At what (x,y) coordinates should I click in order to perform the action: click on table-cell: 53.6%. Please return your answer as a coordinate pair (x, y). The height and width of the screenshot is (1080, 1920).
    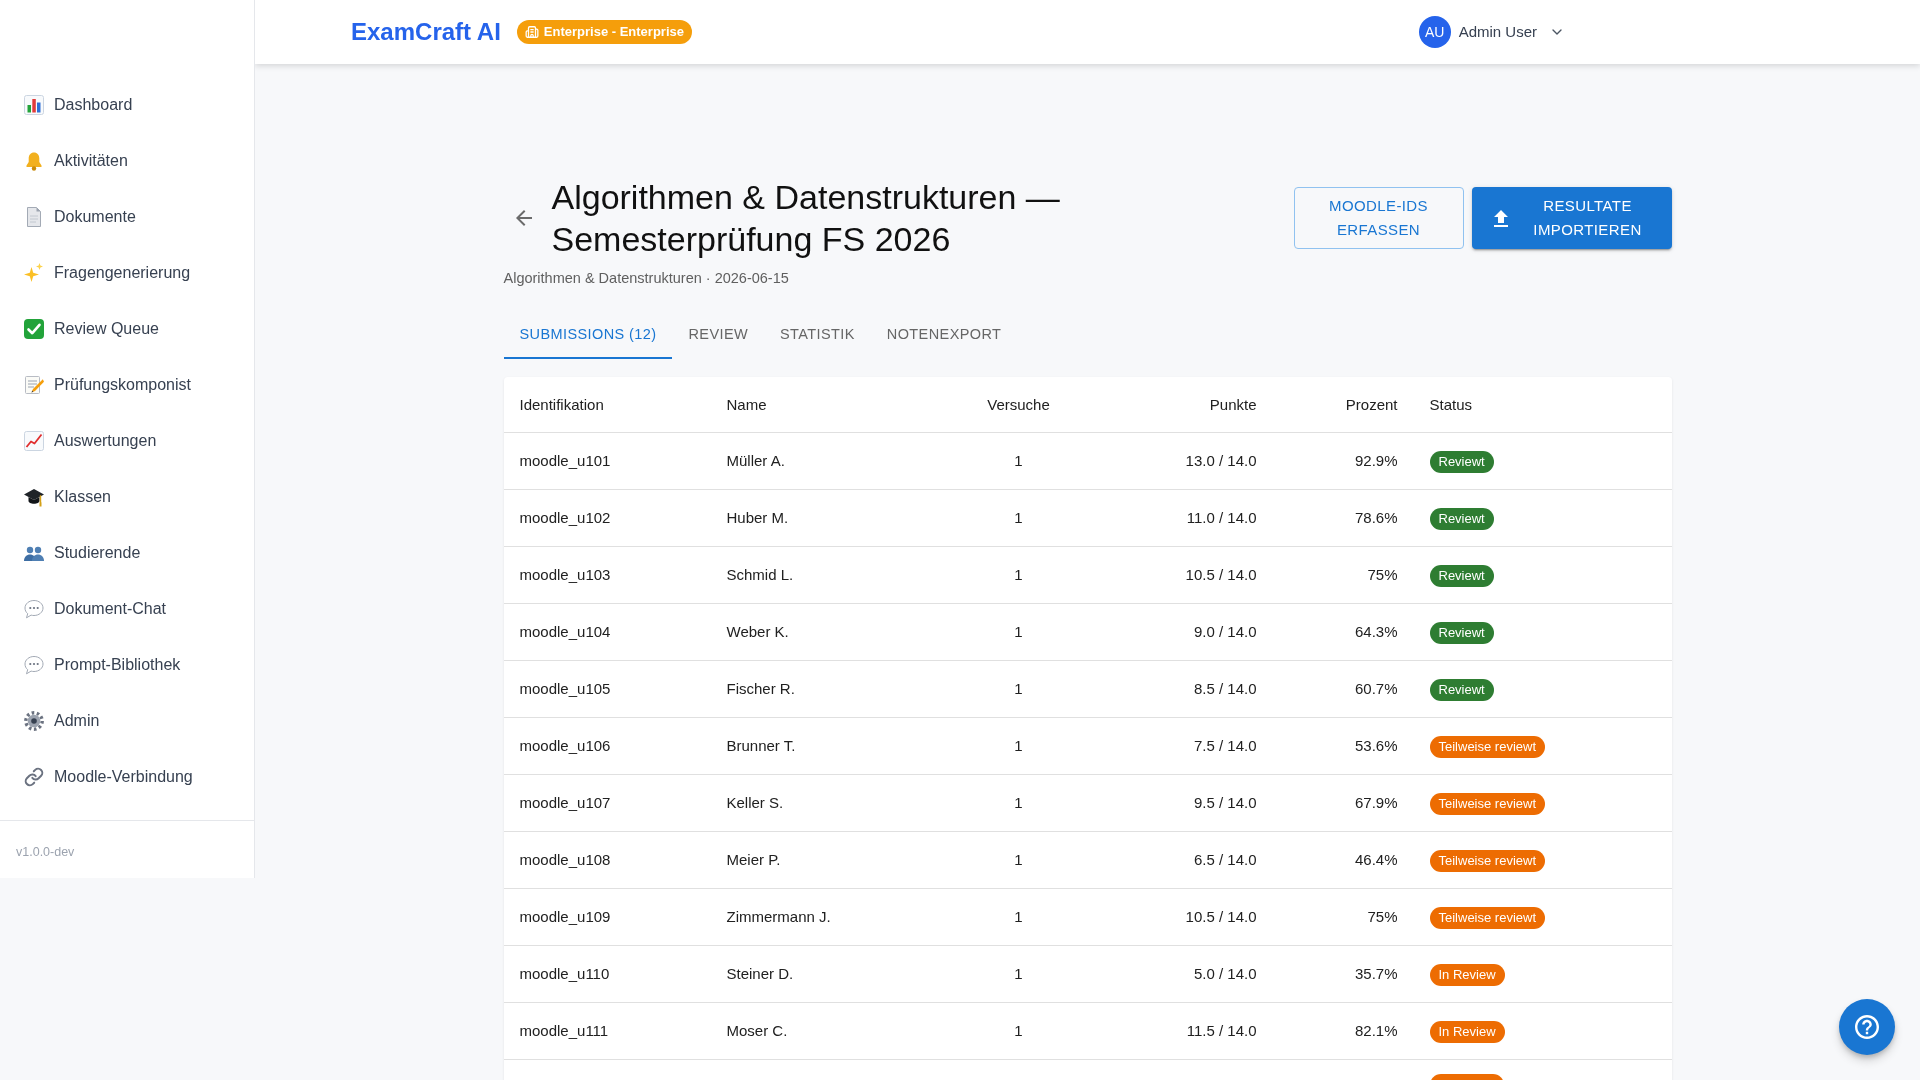
    Looking at the image, I should click on (1376, 745).